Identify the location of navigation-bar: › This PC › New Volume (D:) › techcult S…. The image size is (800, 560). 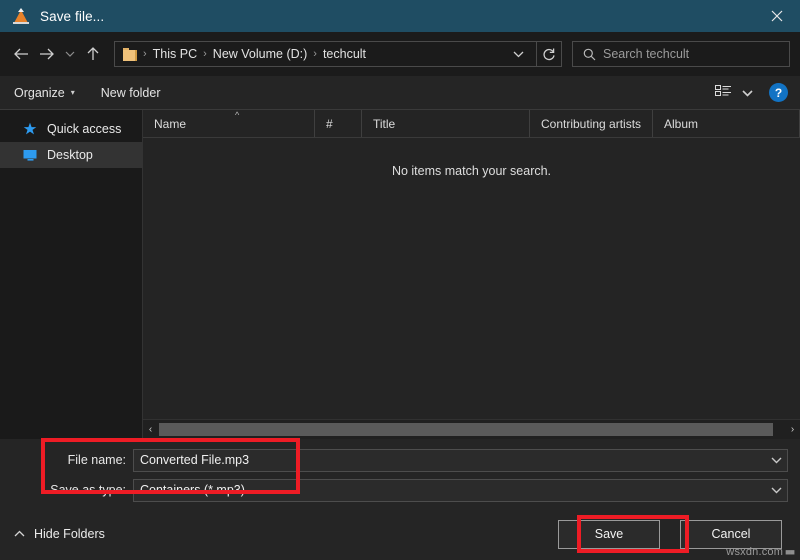
(400, 54).